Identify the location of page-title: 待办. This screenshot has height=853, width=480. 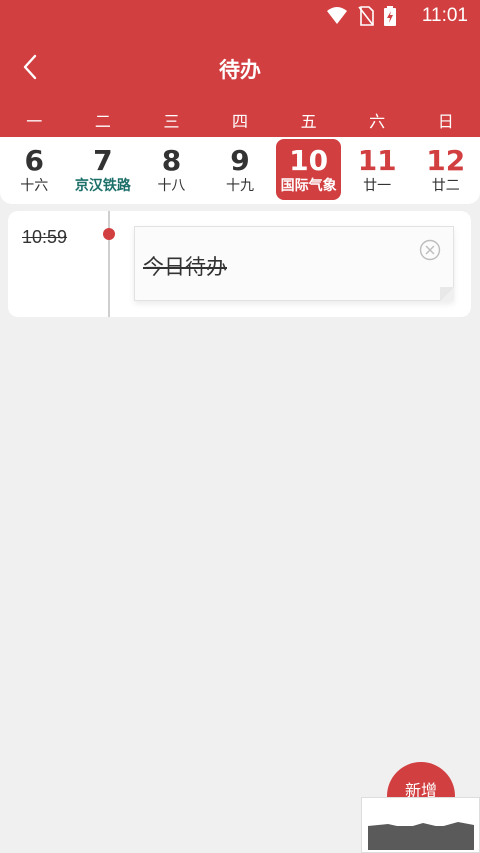
(240, 70).